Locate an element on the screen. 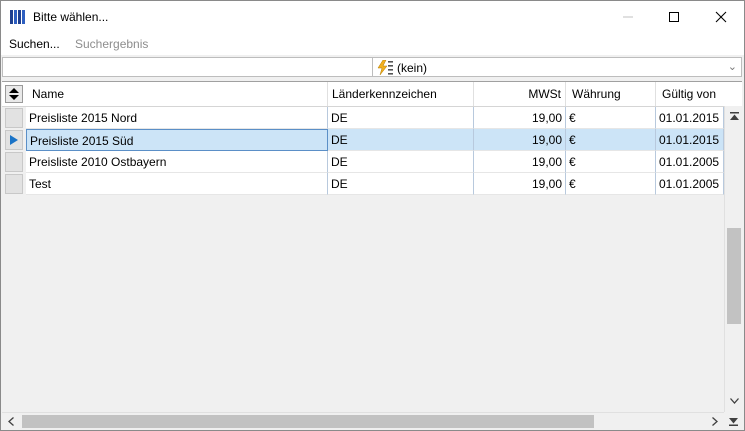 The width and height of the screenshot is (745, 431). close-button is located at coordinates (721, 17).